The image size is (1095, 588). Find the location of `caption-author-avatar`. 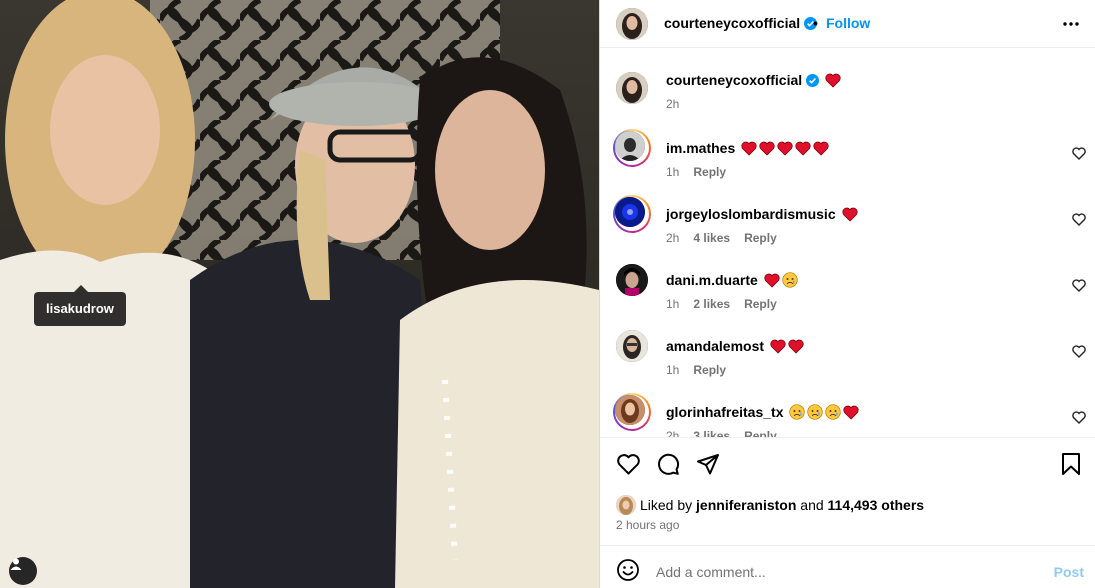

caption-author-avatar is located at coordinates (632, 88).